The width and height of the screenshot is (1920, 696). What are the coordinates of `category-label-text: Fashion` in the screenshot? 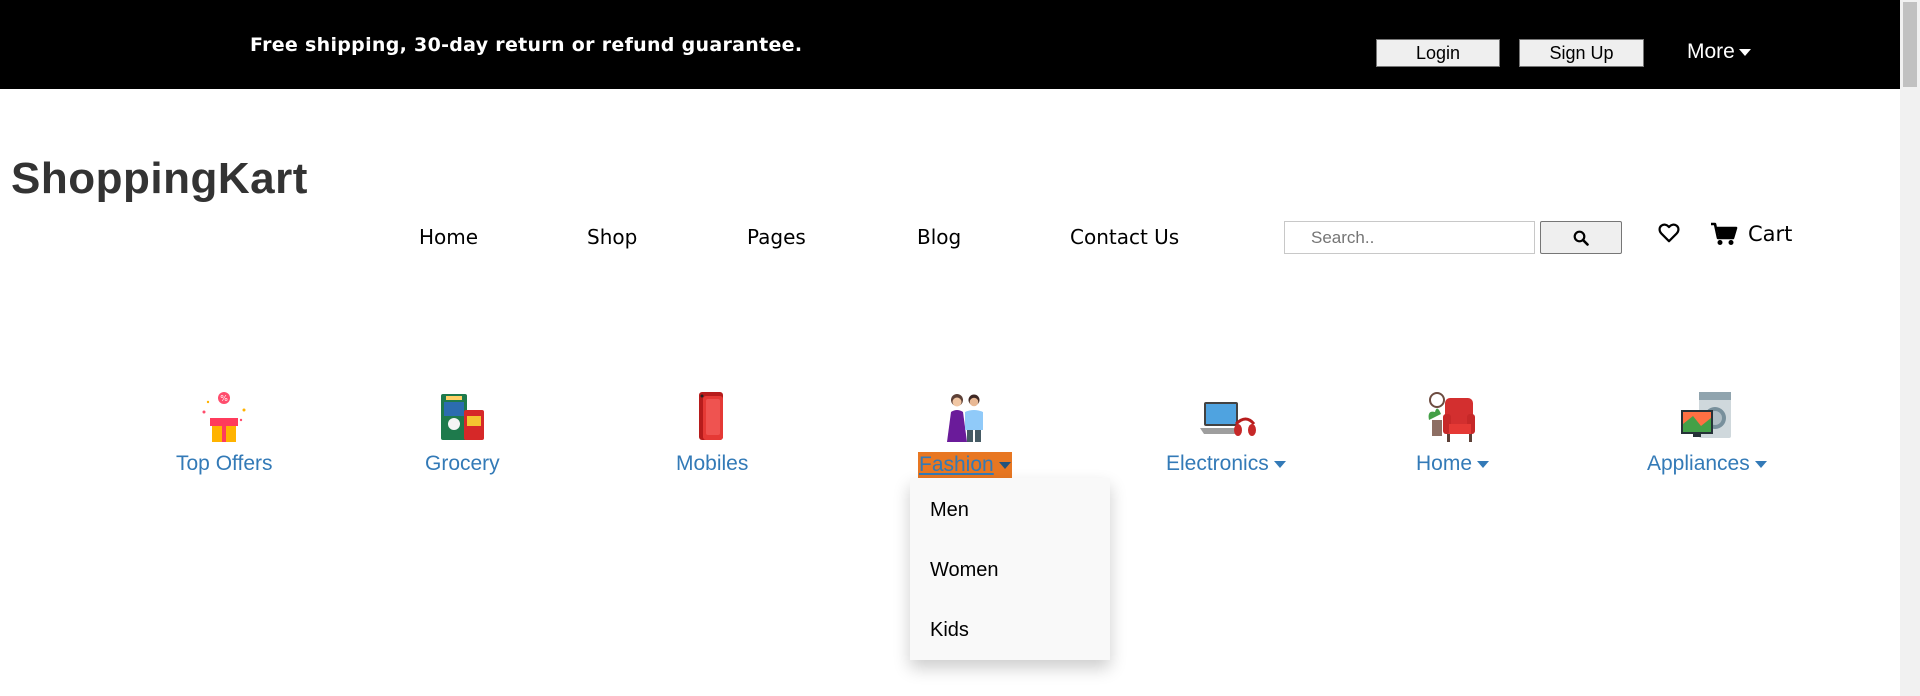 It's located at (956, 464).